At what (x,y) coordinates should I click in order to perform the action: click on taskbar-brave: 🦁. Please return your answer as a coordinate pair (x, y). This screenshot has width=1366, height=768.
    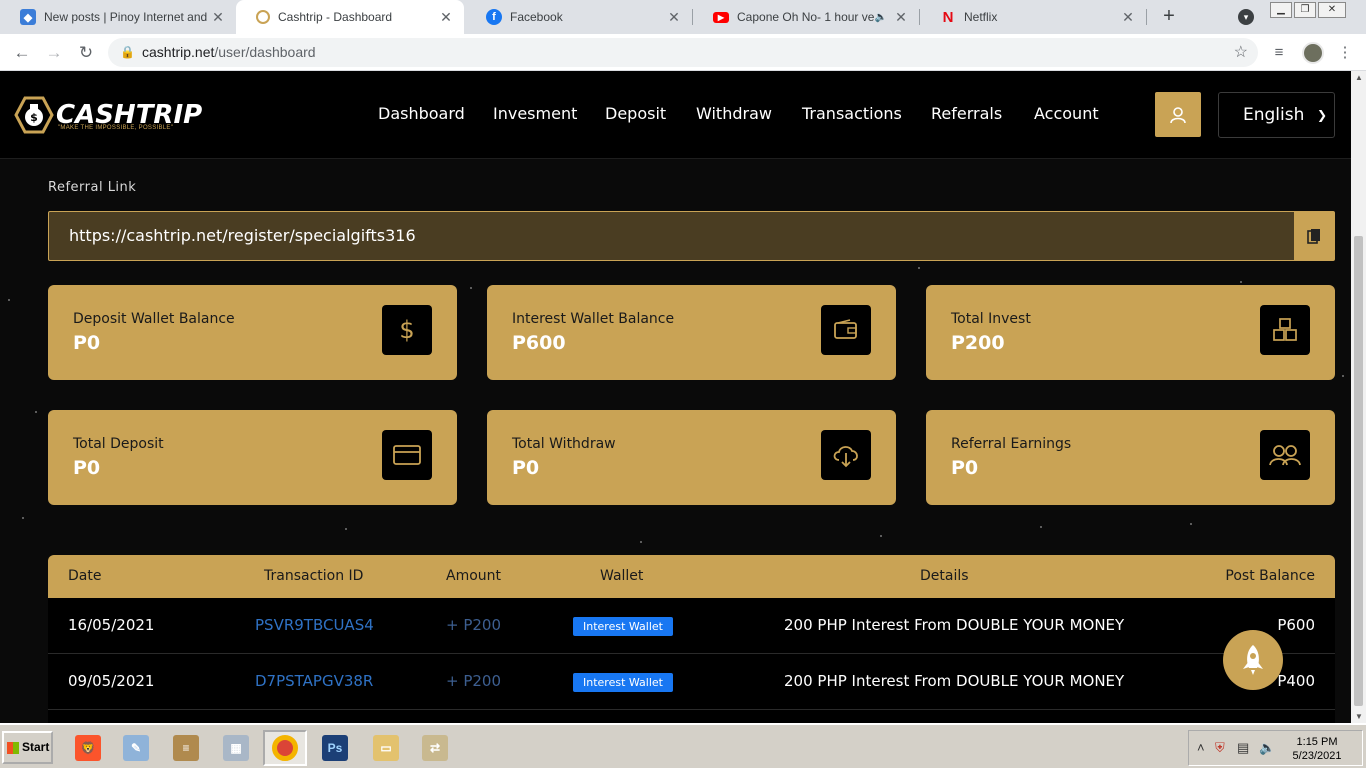
    Looking at the image, I should click on (88, 748).